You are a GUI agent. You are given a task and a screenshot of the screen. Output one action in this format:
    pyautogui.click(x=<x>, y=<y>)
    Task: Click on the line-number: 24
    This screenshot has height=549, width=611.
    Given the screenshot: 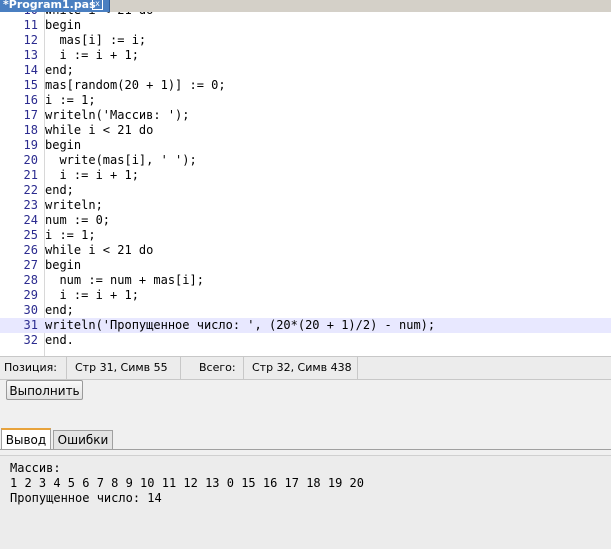 What is the action you would take?
    pyautogui.click(x=30, y=220)
    